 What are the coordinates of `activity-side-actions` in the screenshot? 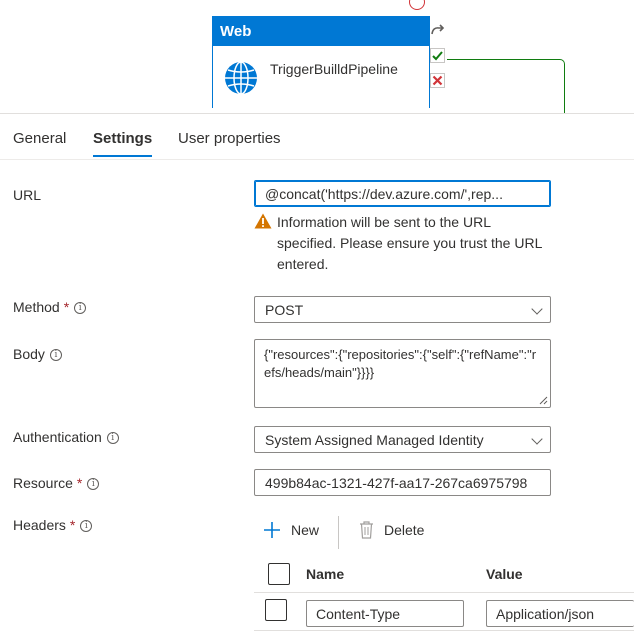 It's located at (438, 60).